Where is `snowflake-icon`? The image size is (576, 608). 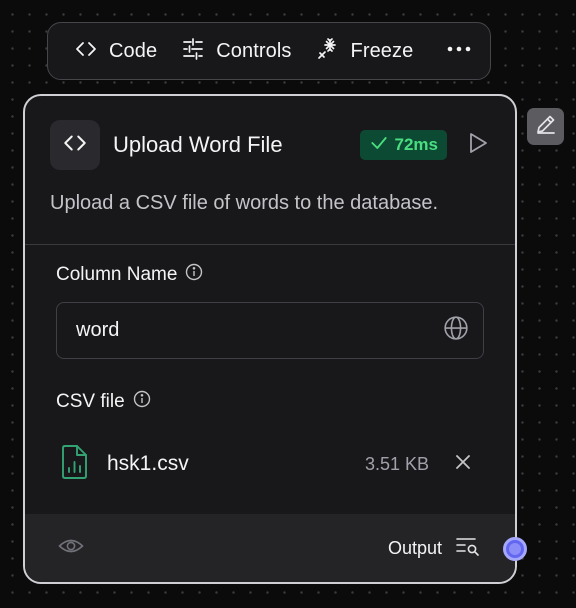
snowflake-icon is located at coordinates (328, 51).